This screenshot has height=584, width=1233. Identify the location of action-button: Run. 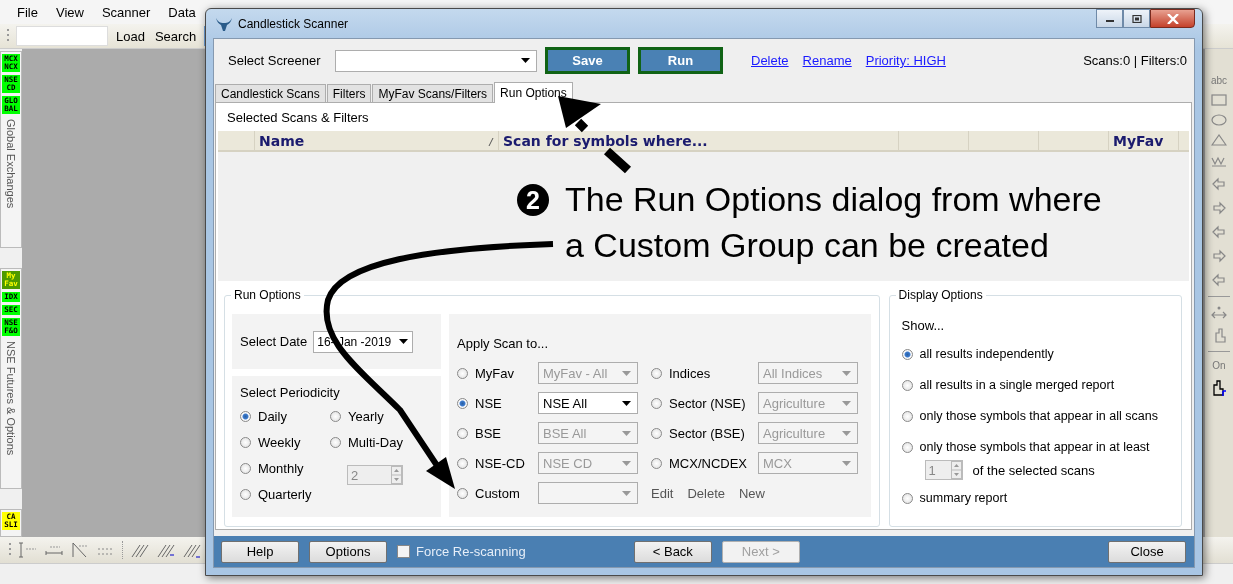
(680, 60).